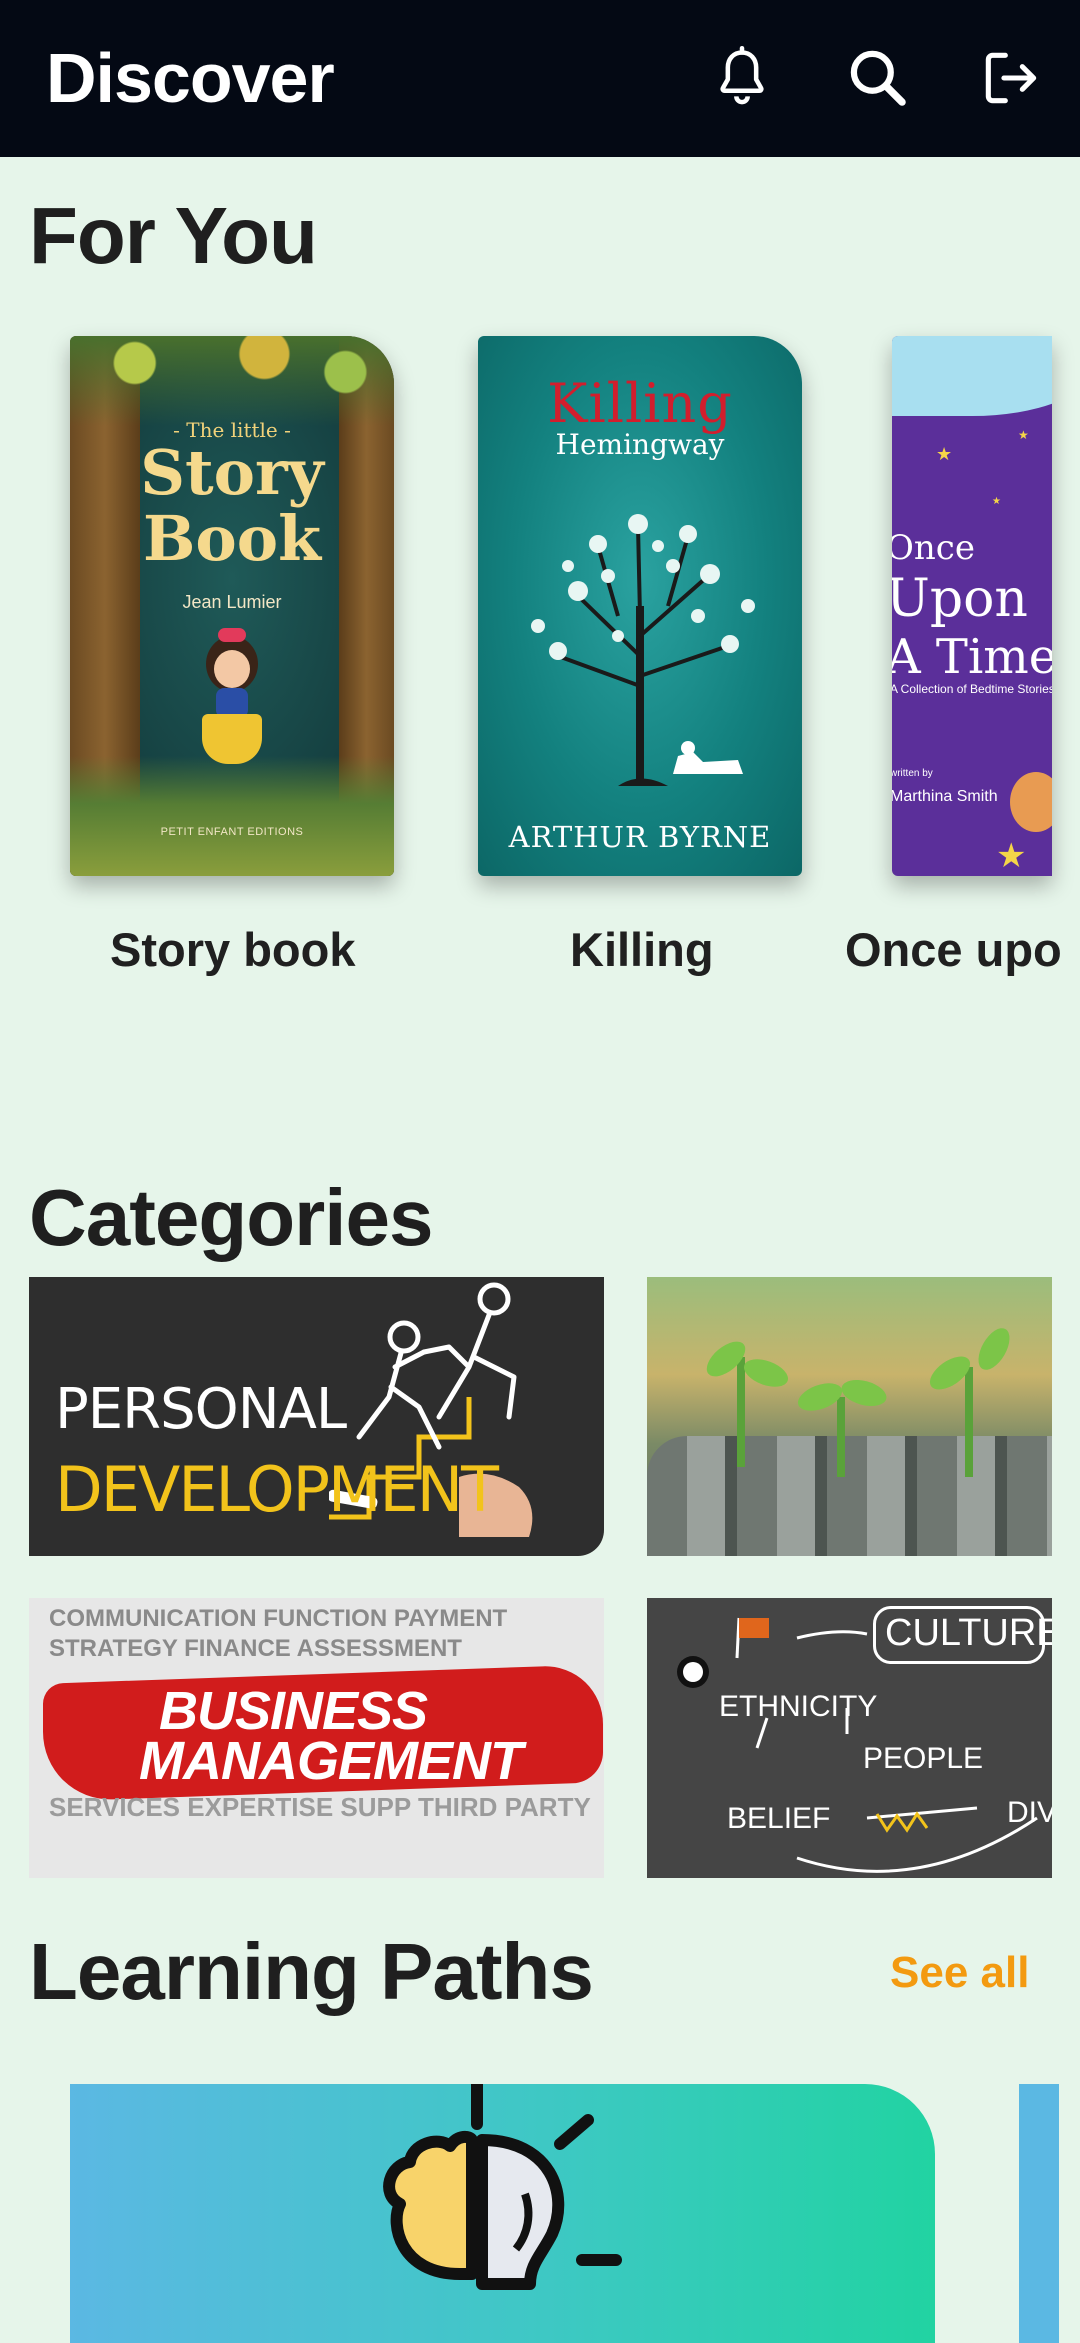 The image size is (1080, 2343). Describe the element at coordinates (643, 650) in the screenshot. I see `tree-illustration` at that location.